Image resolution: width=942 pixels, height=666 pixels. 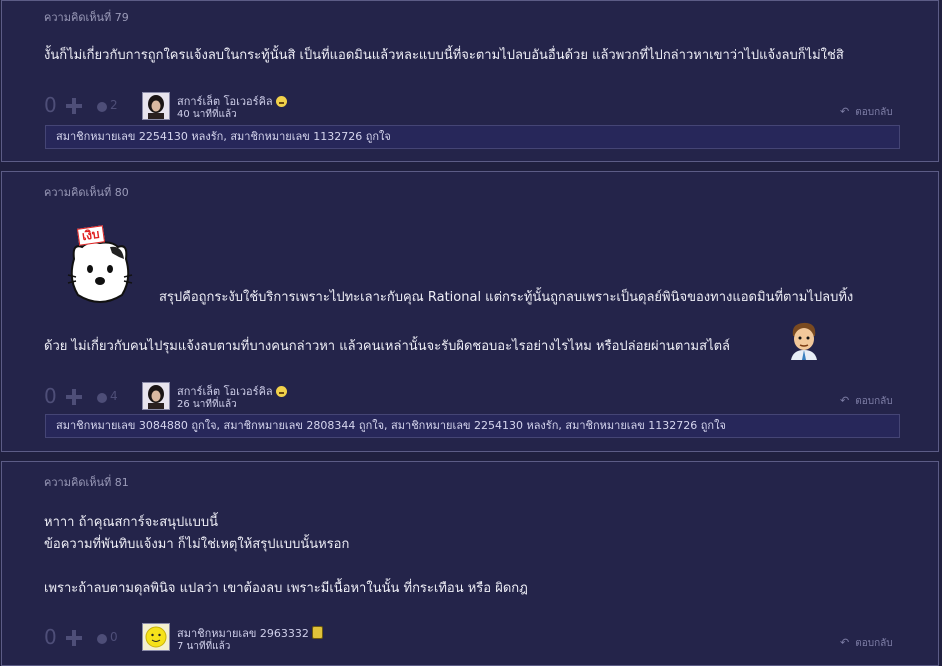 What do you see at coordinates (86, 17) in the screenshot?
I see `comment-number: ความคิดเห็นที่ 79` at bounding box center [86, 17].